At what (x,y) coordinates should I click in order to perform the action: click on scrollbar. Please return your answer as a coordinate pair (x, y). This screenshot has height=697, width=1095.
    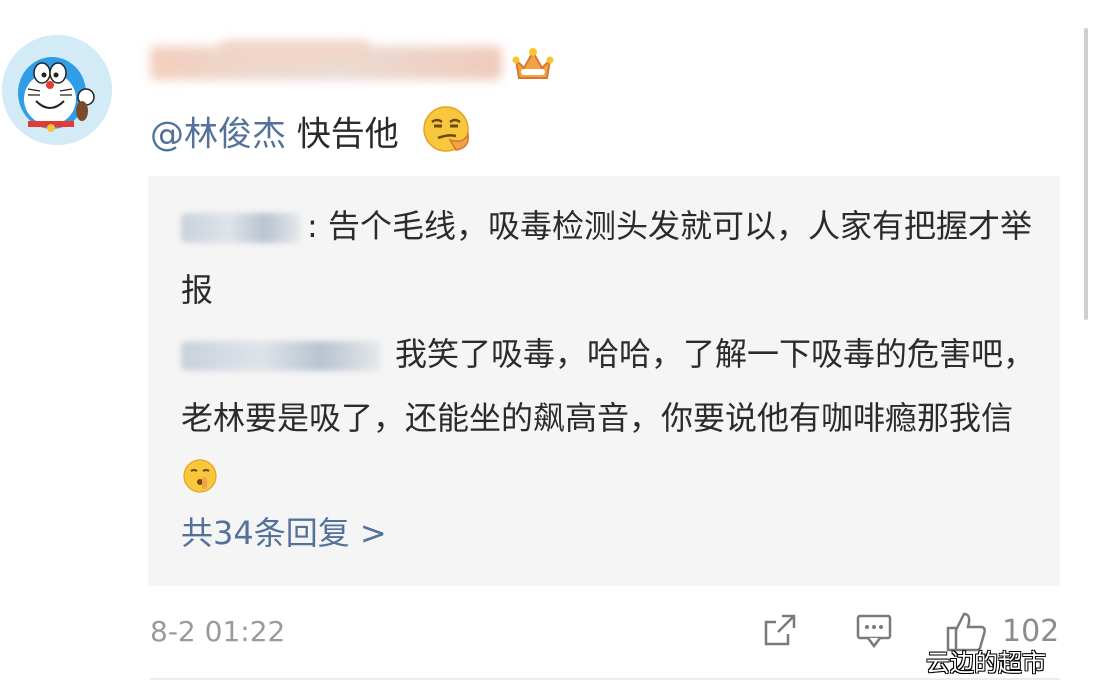
    Looking at the image, I should click on (1086, 174).